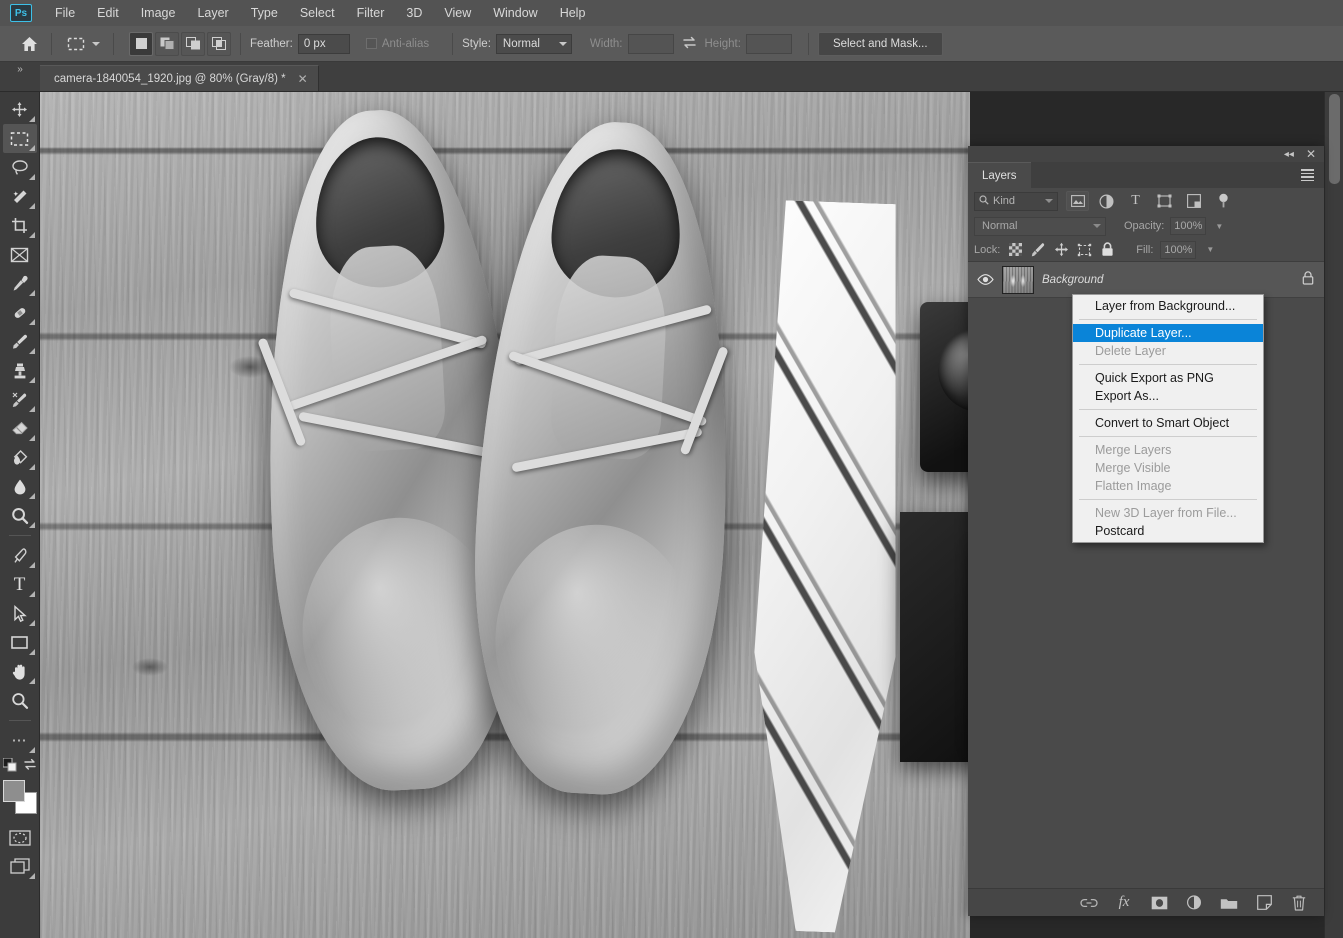 This screenshot has width=1343, height=938. I want to click on quick-mask-mode-icon, so click(20, 837).